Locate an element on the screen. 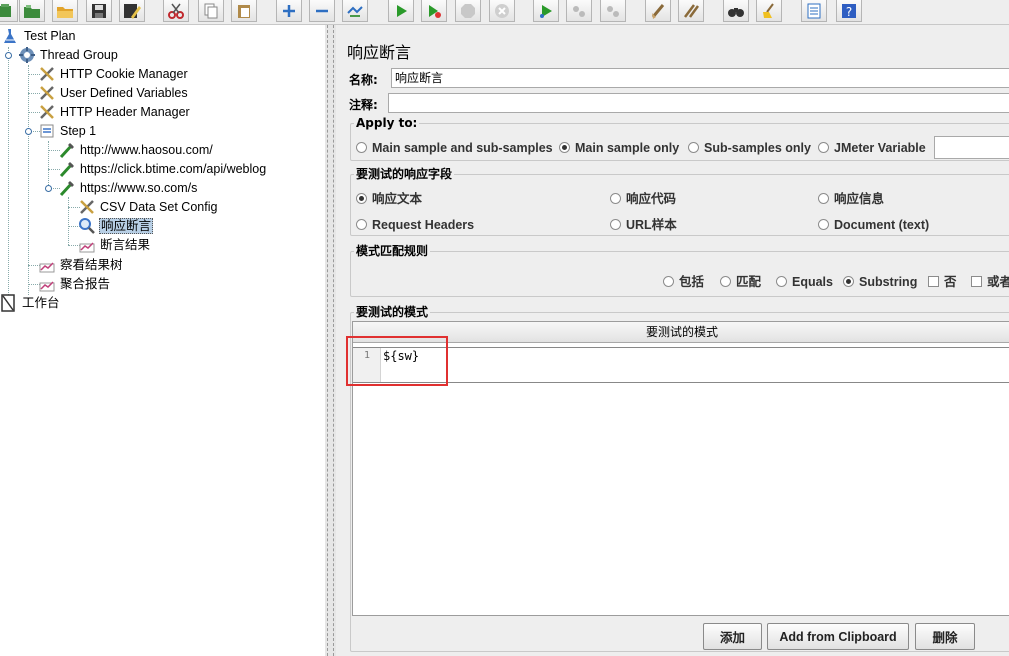 This screenshot has height=656, width=1009. response-assertion-icon is located at coordinates (87, 226).